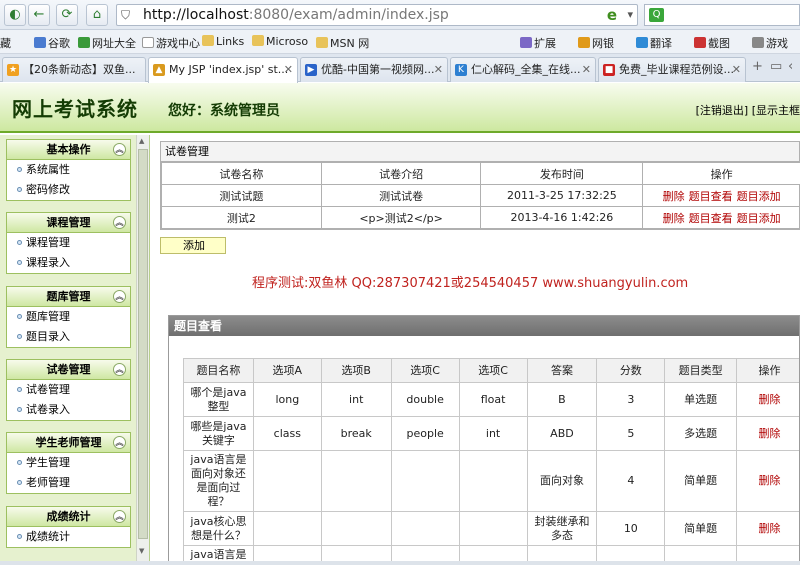 The height and width of the screenshot is (565, 800). What do you see at coordinates (107, 43) in the screenshot?
I see `bookmark-item: 网址大全` at bounding box center [107, 43].